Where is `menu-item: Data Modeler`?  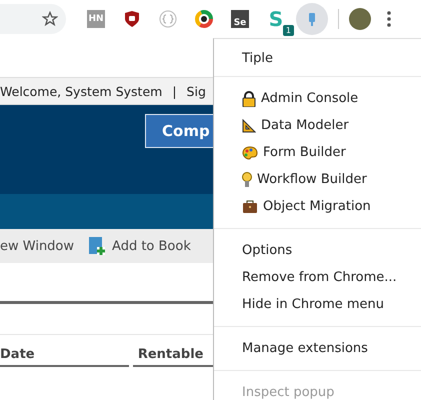 menu-item: Data Modeler is located at coordinates (317, 125).